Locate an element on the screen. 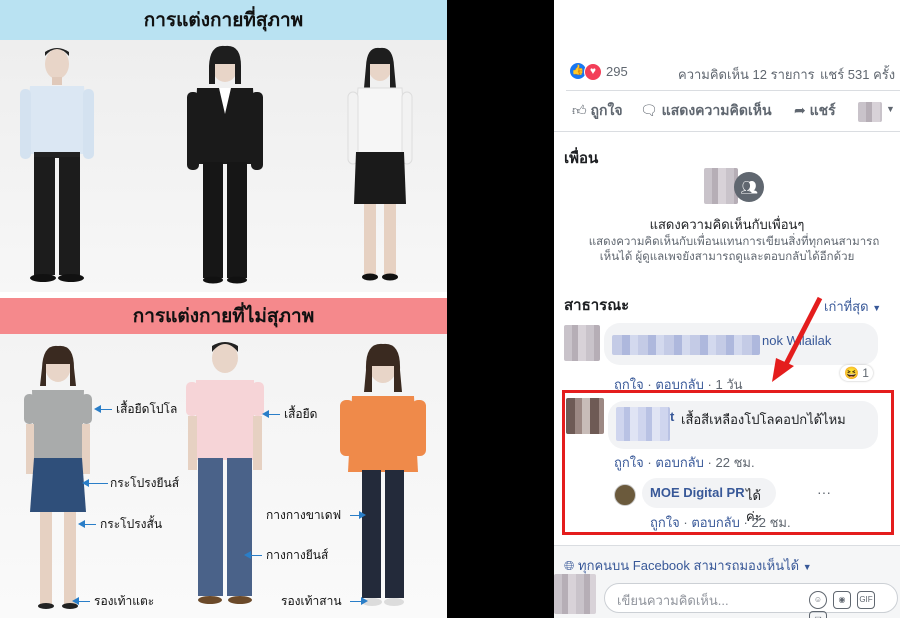 The width and height of the screenshot is (900, 618). page-avatar is located at coordinates (625, 495).